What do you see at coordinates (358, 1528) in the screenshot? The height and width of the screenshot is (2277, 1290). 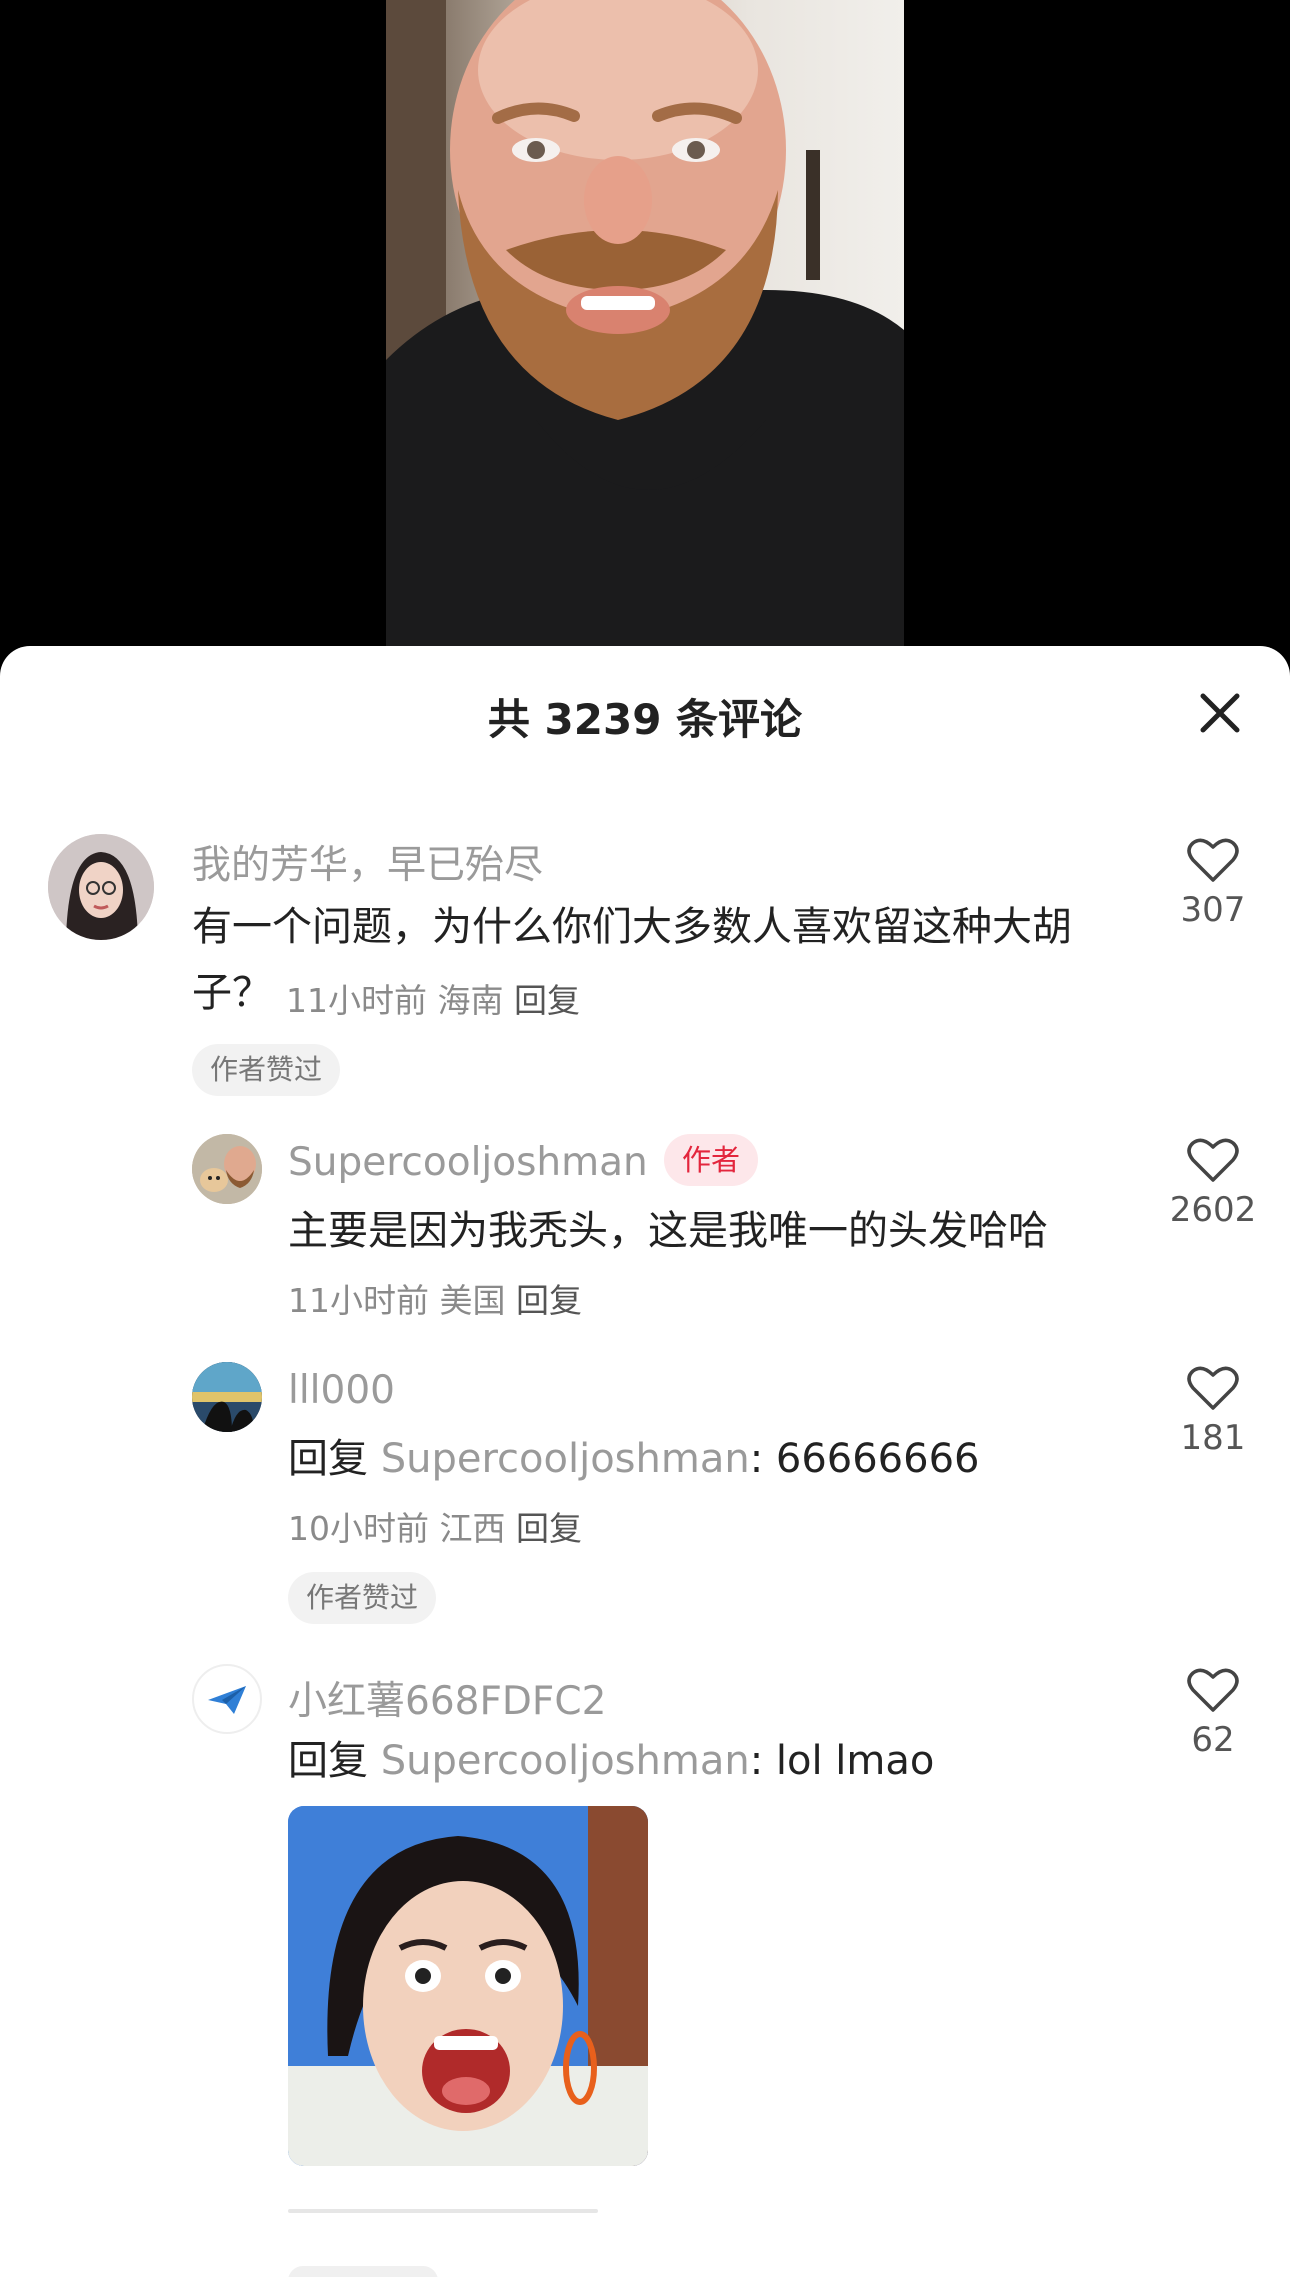 I see `comment-time: 10小时前` at bounding box center [358, 1528].